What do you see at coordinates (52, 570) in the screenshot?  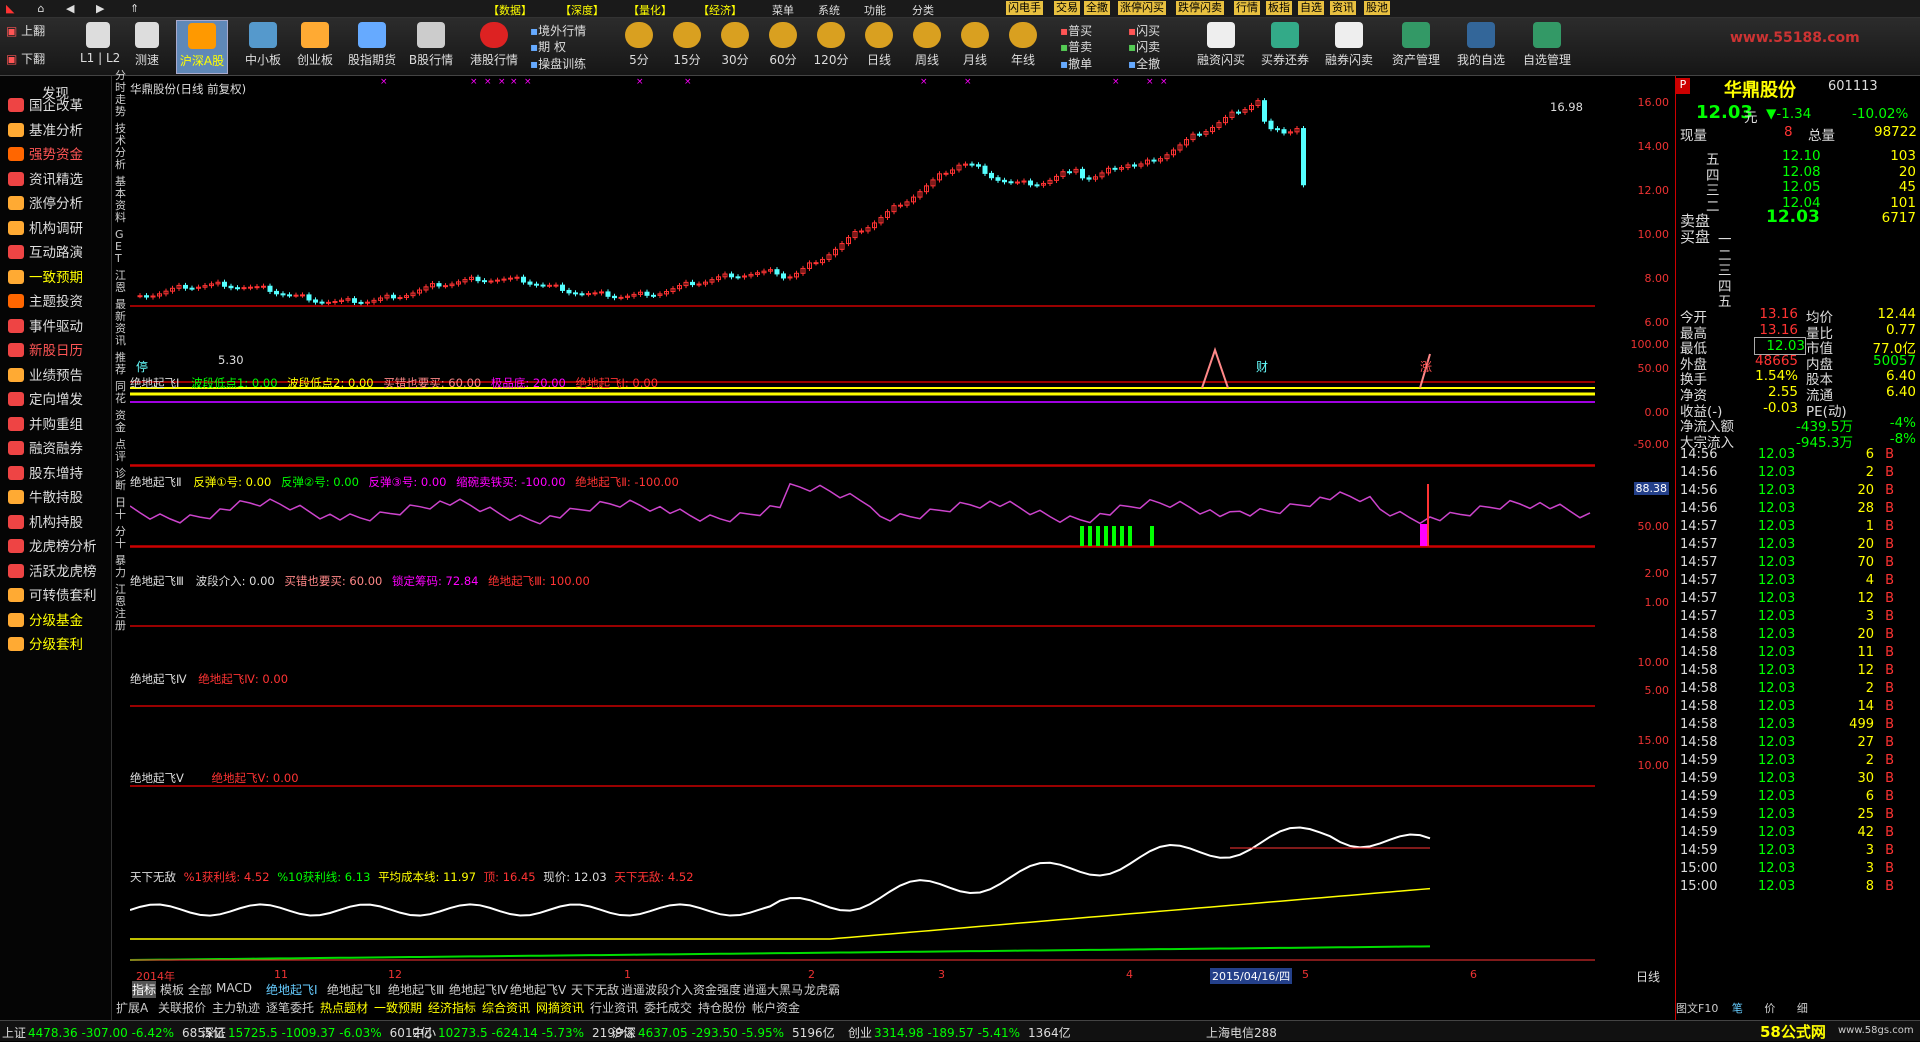 I see `sidebar-item-19: 活跃龙虎榜` at bounding box center [52, 570].